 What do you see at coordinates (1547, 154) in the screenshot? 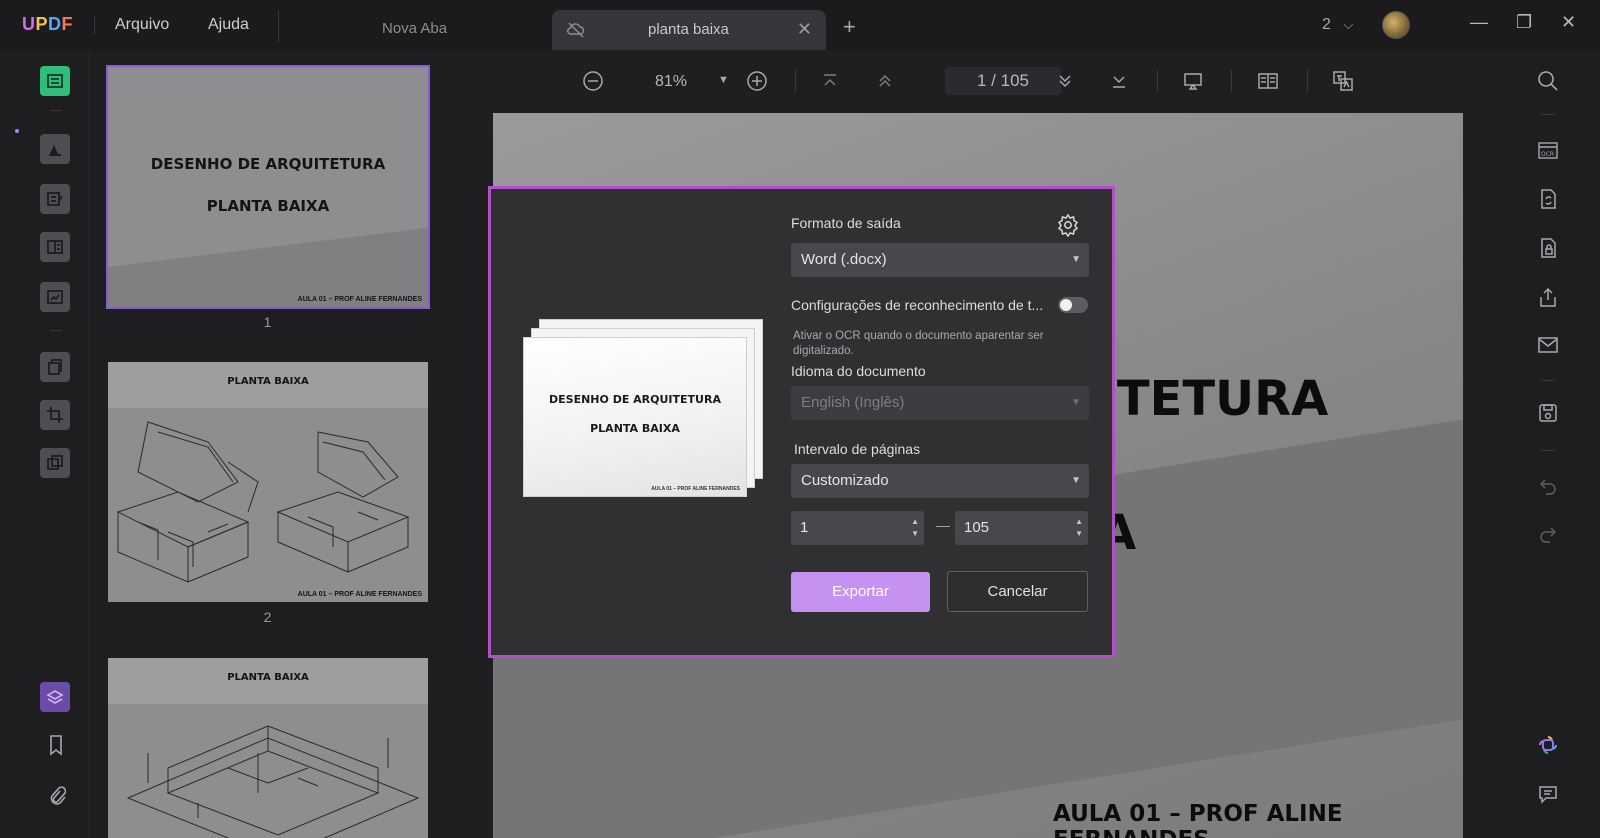
I see `svg-text: OCR` at bounding box center [1547, 154].